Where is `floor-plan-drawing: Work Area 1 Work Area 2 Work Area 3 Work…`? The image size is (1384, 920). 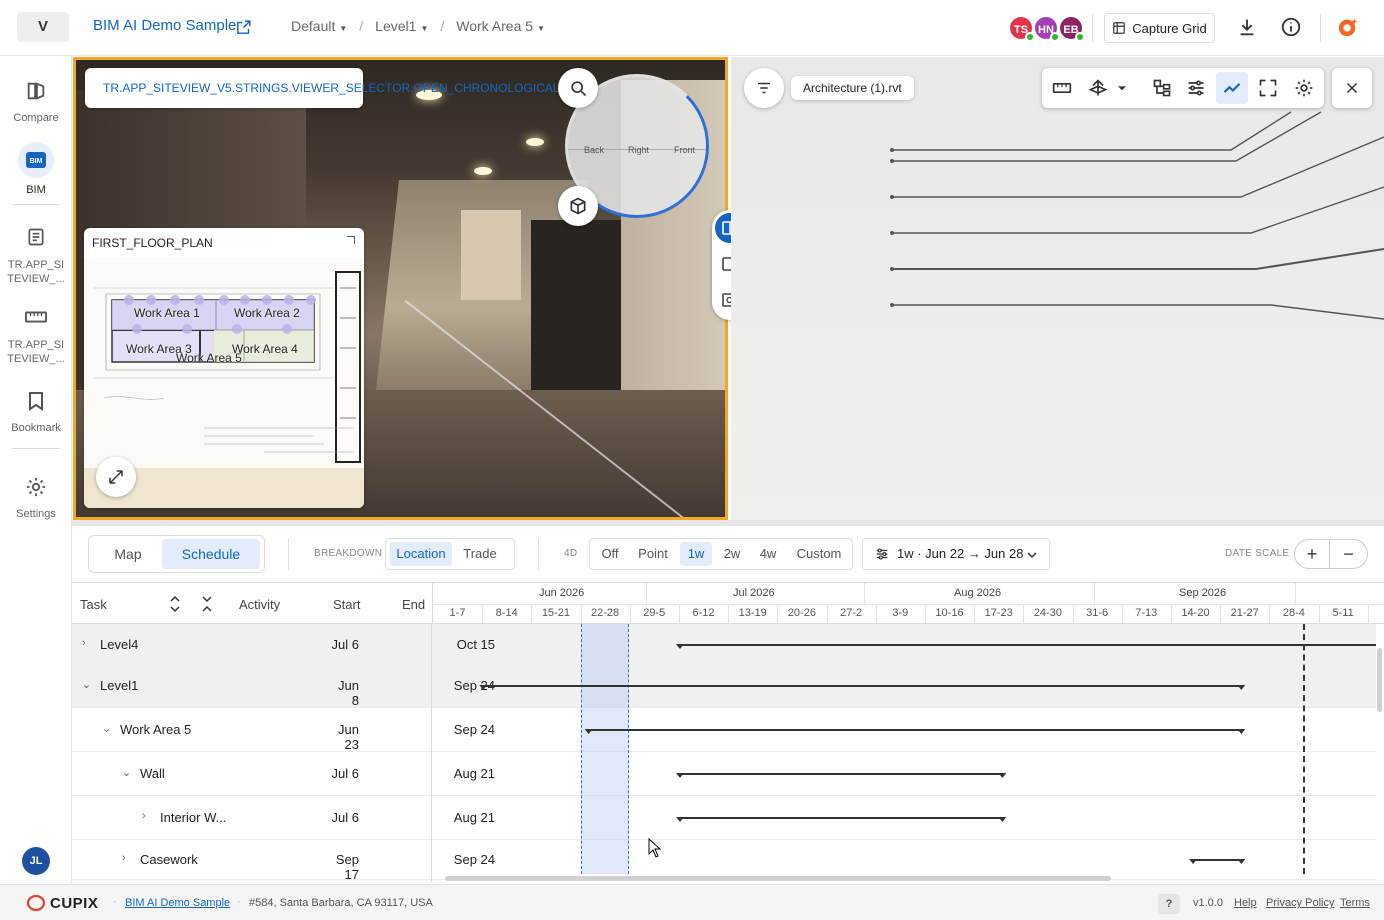 floor-plan-drawing: Work Area 1 Work Area 2 Work Area 3 Work… is located at coordinates (224, 363).